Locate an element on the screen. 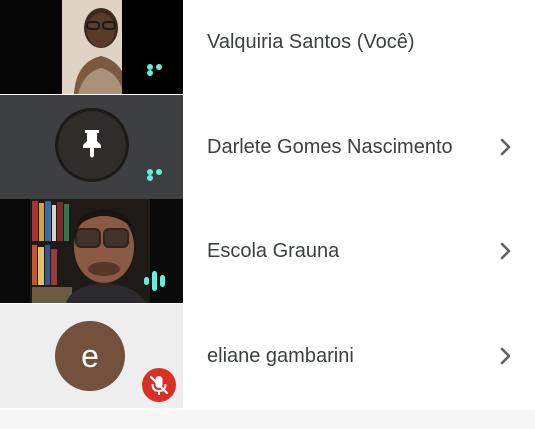 The height and width of the screenshot is (429, 535). avatar: e is located at coordinates (90, 356).